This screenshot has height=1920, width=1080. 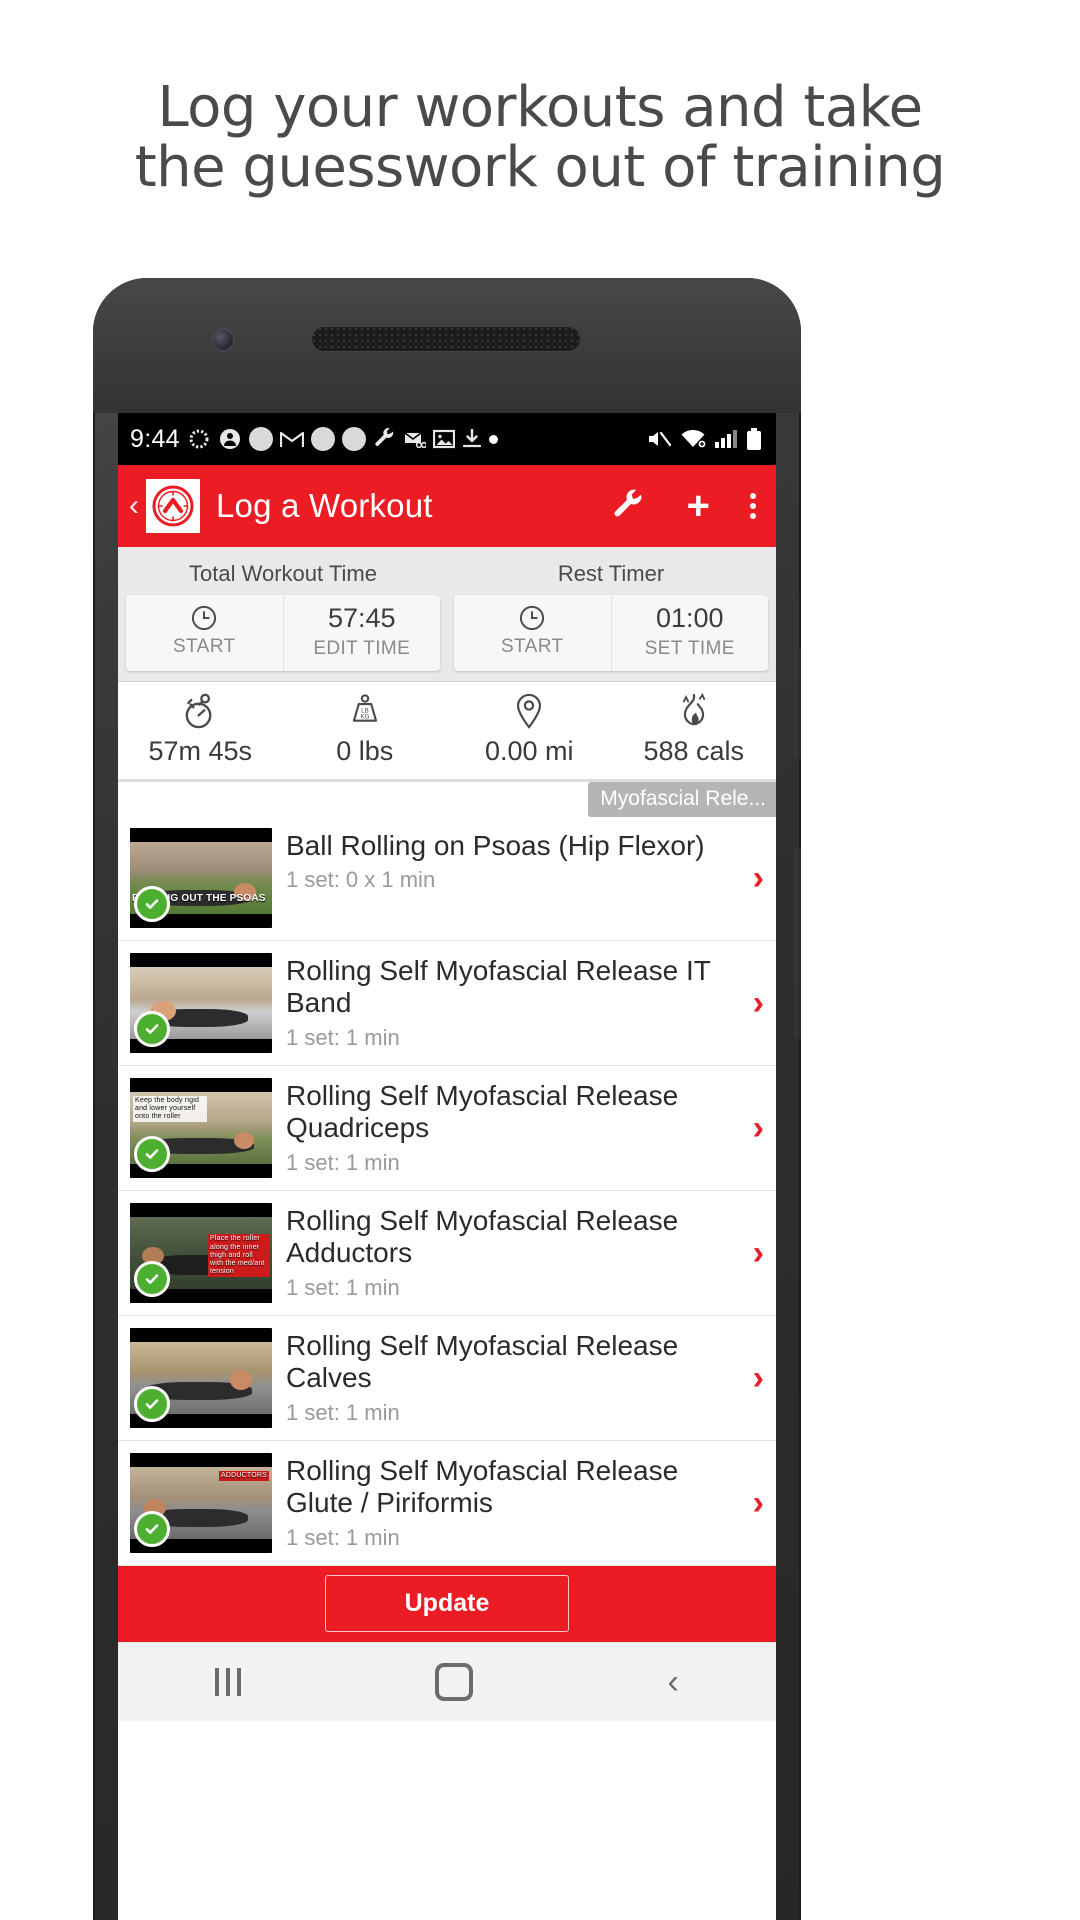 What do you see at coordinates (447, 506) in the screenshot?
I see `app-bar: ‹ Log a Workout +` at bounding box center [447, 506].